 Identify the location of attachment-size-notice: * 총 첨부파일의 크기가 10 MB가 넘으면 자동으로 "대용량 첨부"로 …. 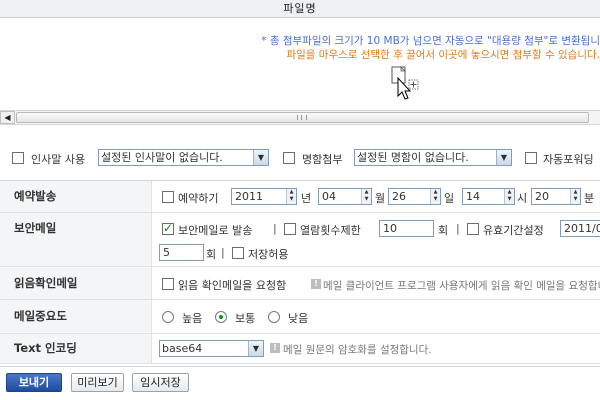
(430, 41).